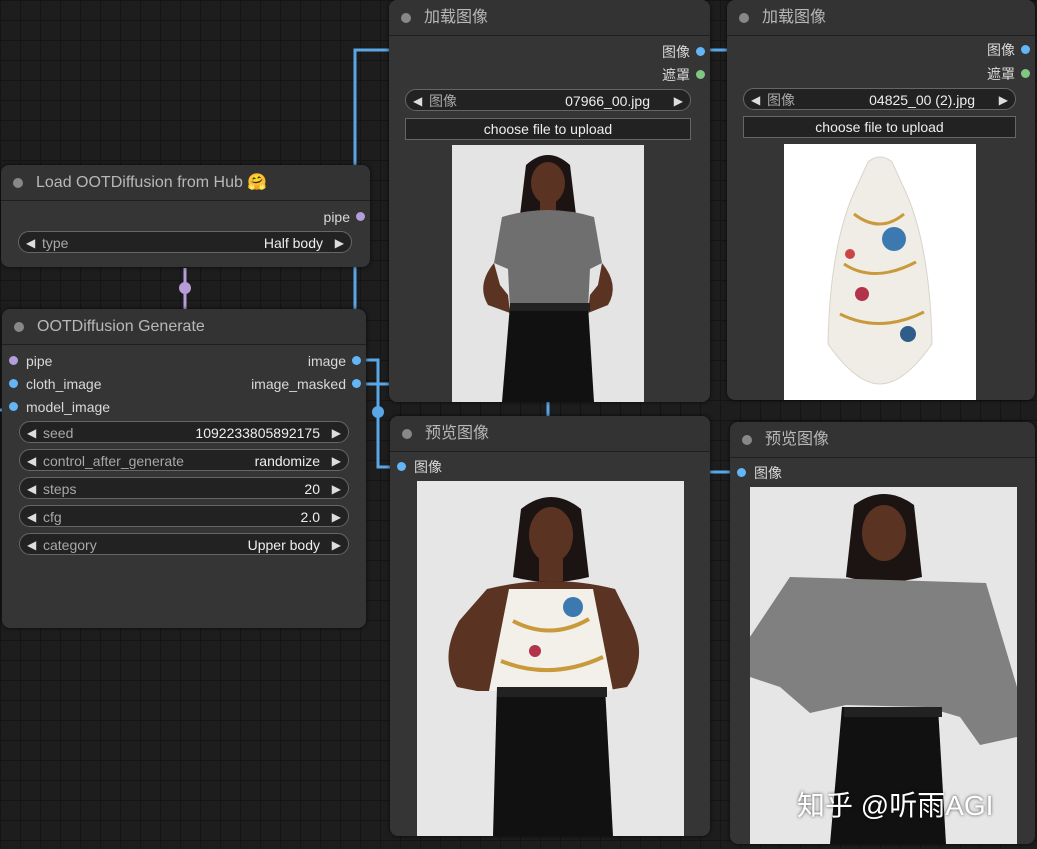 Image resolution: width=1037 pixels, height=849 pixels. What do you see at coordinates (378, 412) in the screenshot?
I see `link-midpoint-dot` at bounding box center [378, 412].